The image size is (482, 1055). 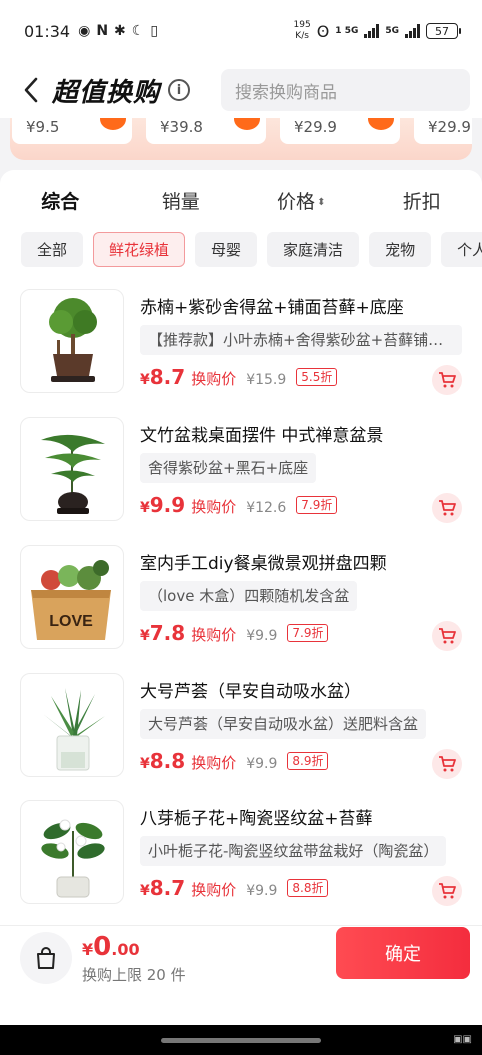 What do you see at coordinates (239, 505) in the screenshot?
I see `price-row: ¥9.9 换购价 ¥12.6 7.9折` at bounding box center [239, 505].